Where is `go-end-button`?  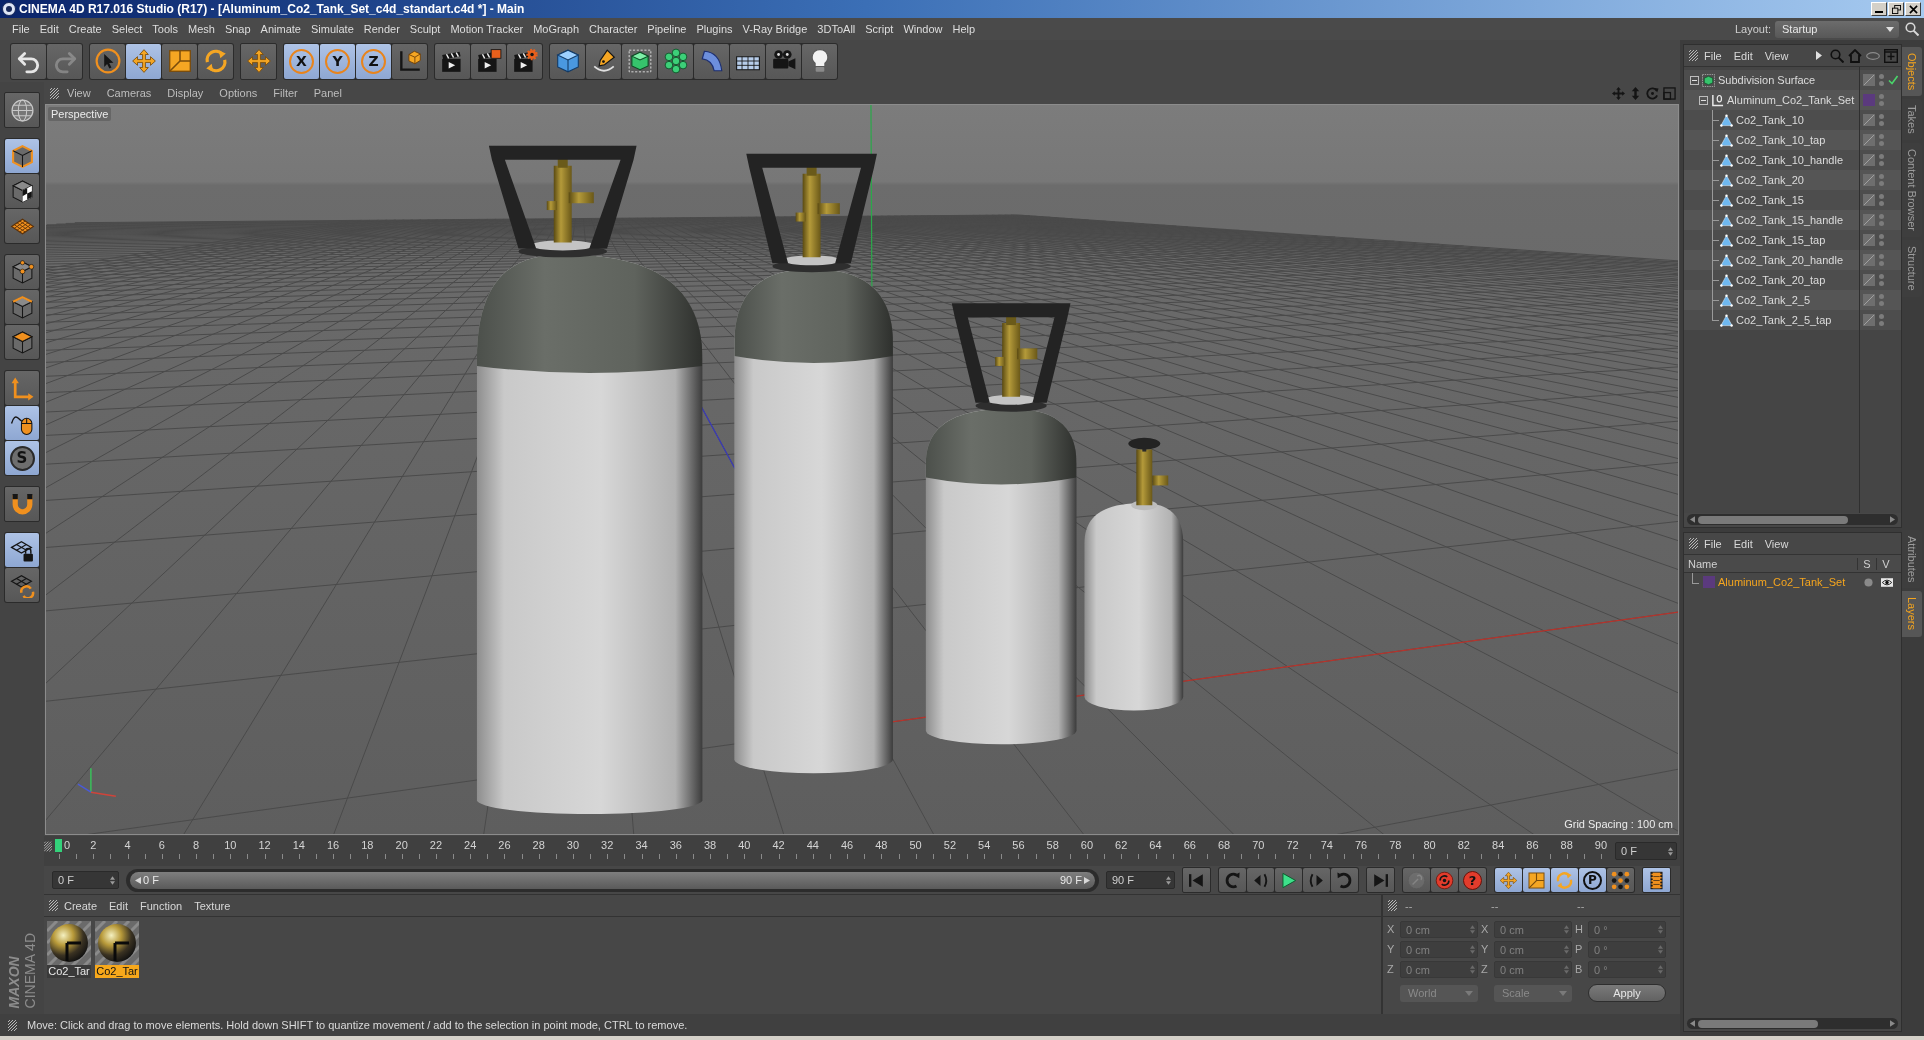 go-end-button is located at coordinates (1380, 880).